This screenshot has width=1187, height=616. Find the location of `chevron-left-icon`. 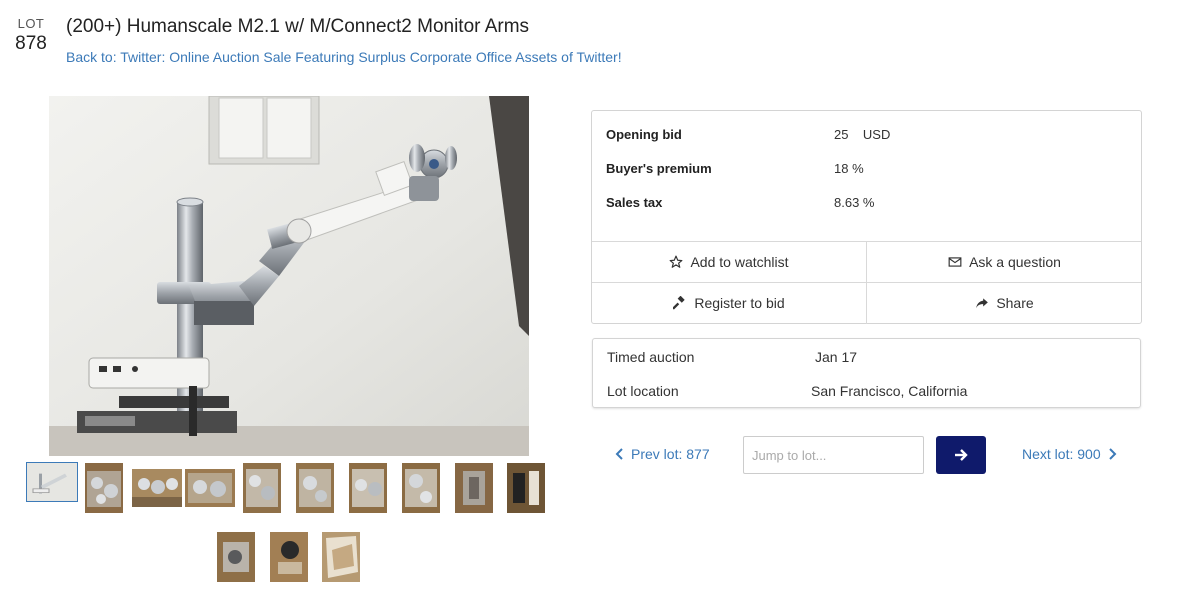

chevron-left-icon is located at coordinates (619, 454).